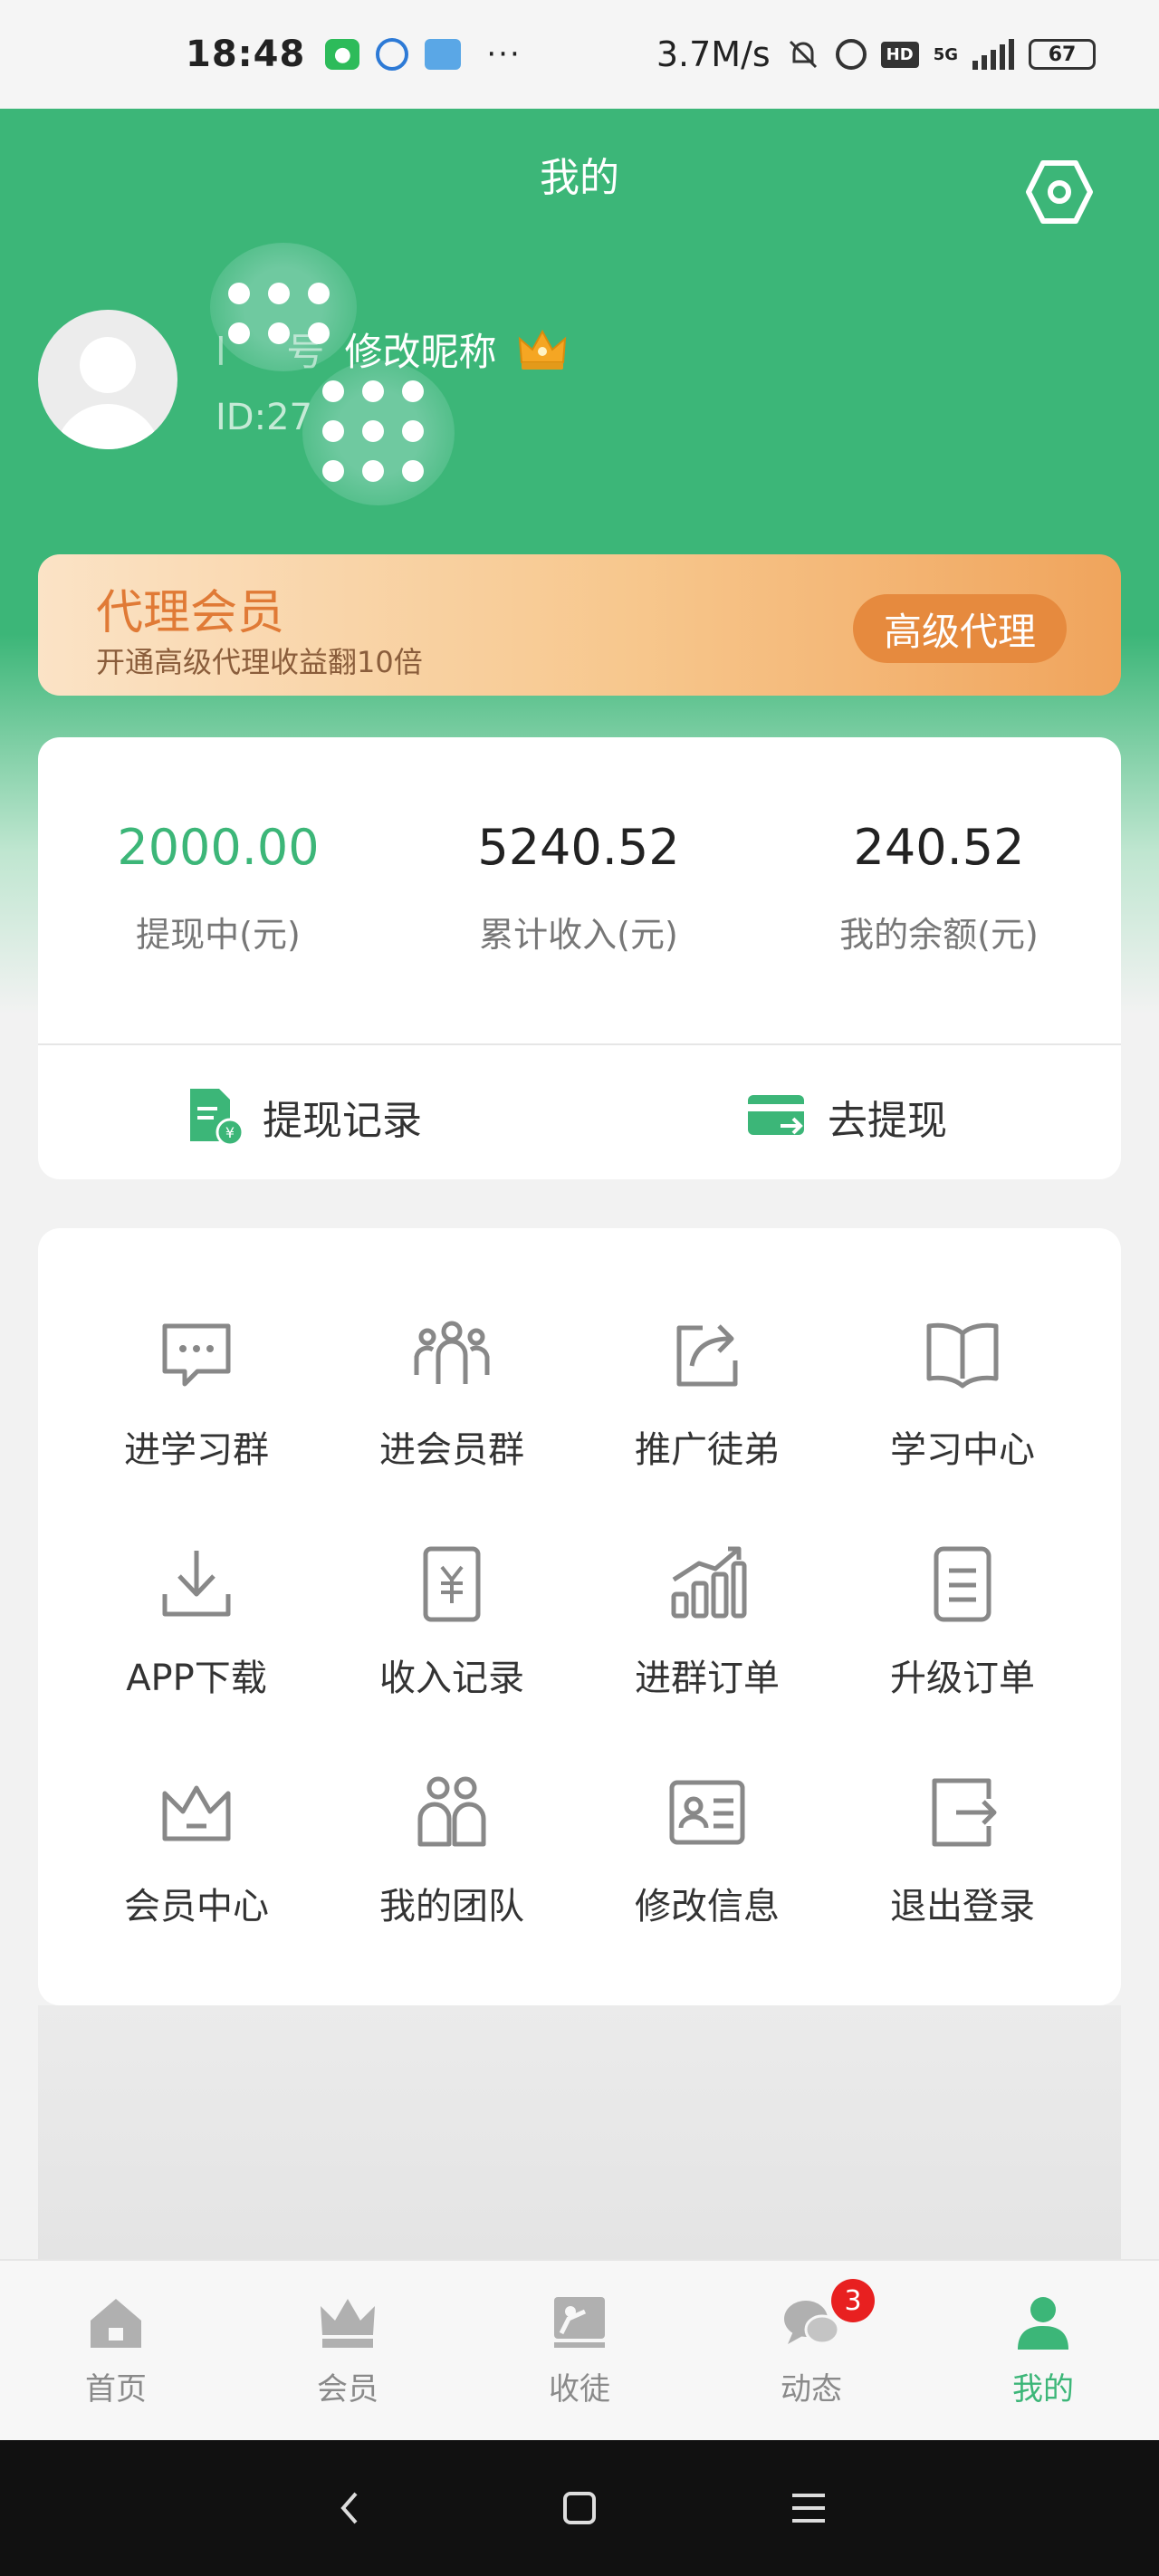 The image size is (1159, 2576). I want to click on bar-chart-icon, so click(709, 1582).